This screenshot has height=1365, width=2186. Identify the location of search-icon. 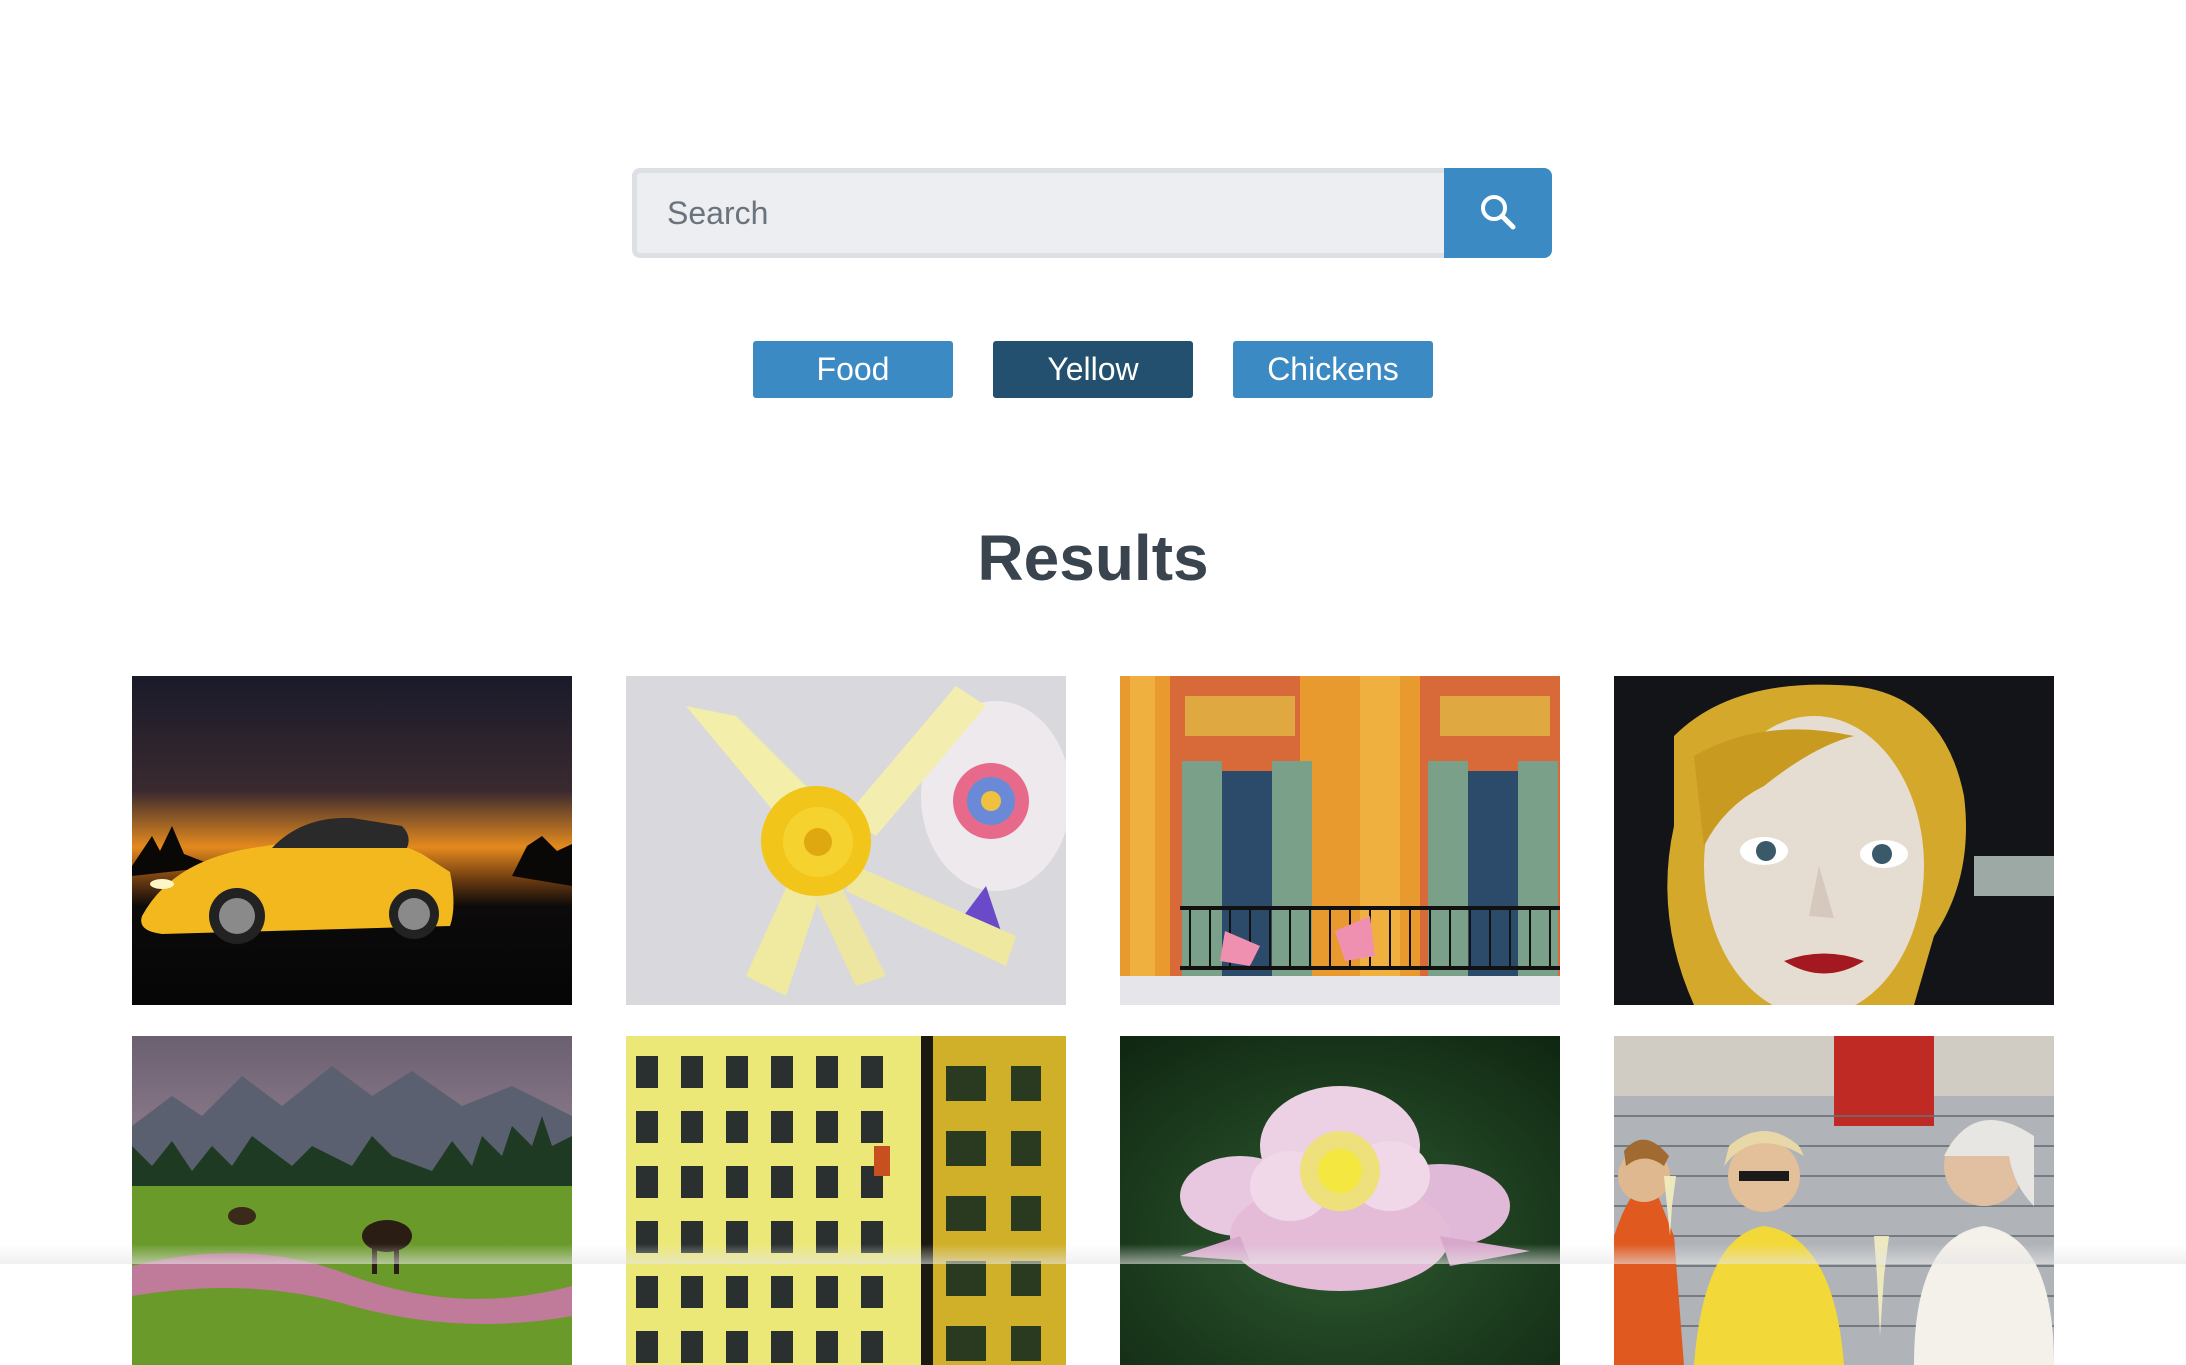
(1498, 213).